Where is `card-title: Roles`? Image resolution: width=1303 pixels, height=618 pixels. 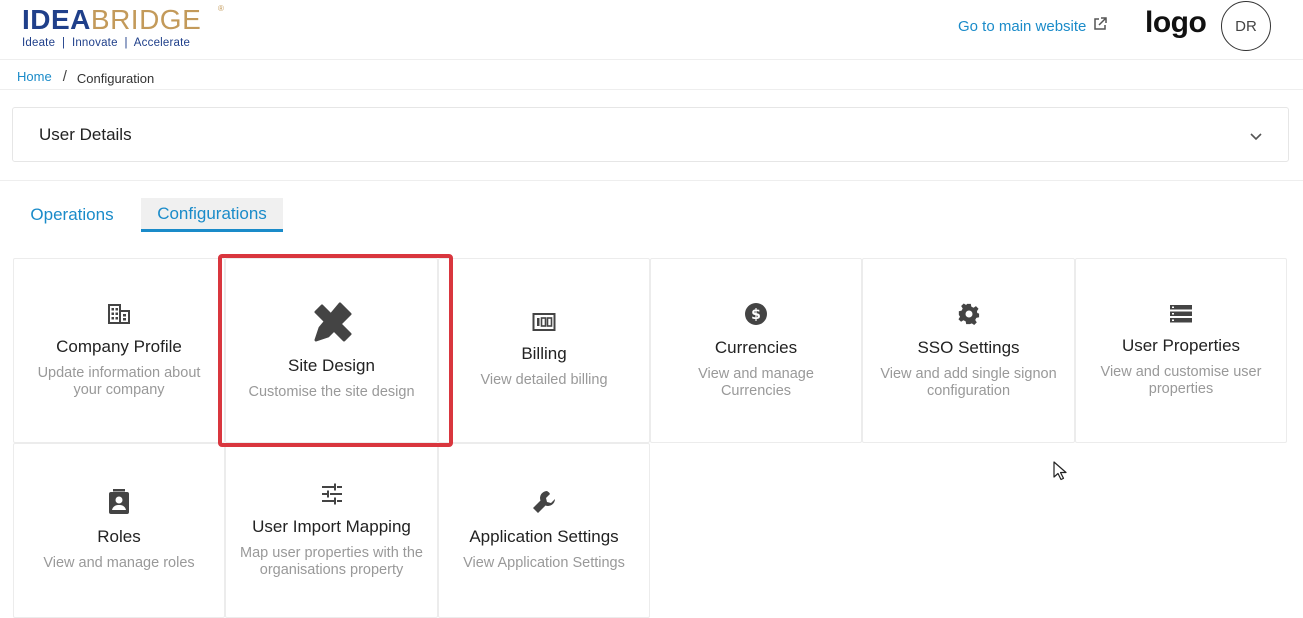
card-title: Roles is located at coordinates (119, 536).